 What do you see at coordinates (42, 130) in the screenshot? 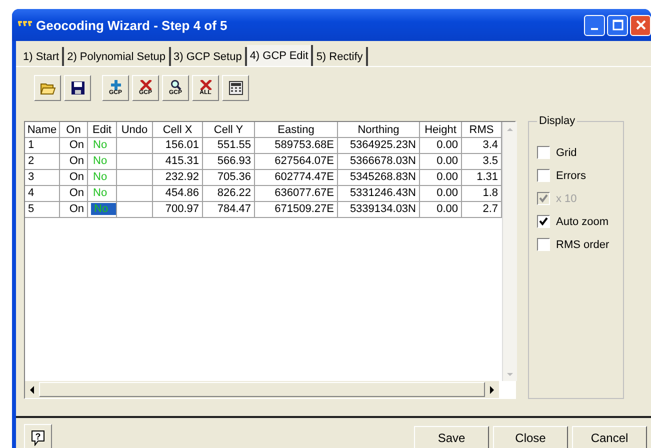
I see `column-header: Name` at bounding box center [42, 130].